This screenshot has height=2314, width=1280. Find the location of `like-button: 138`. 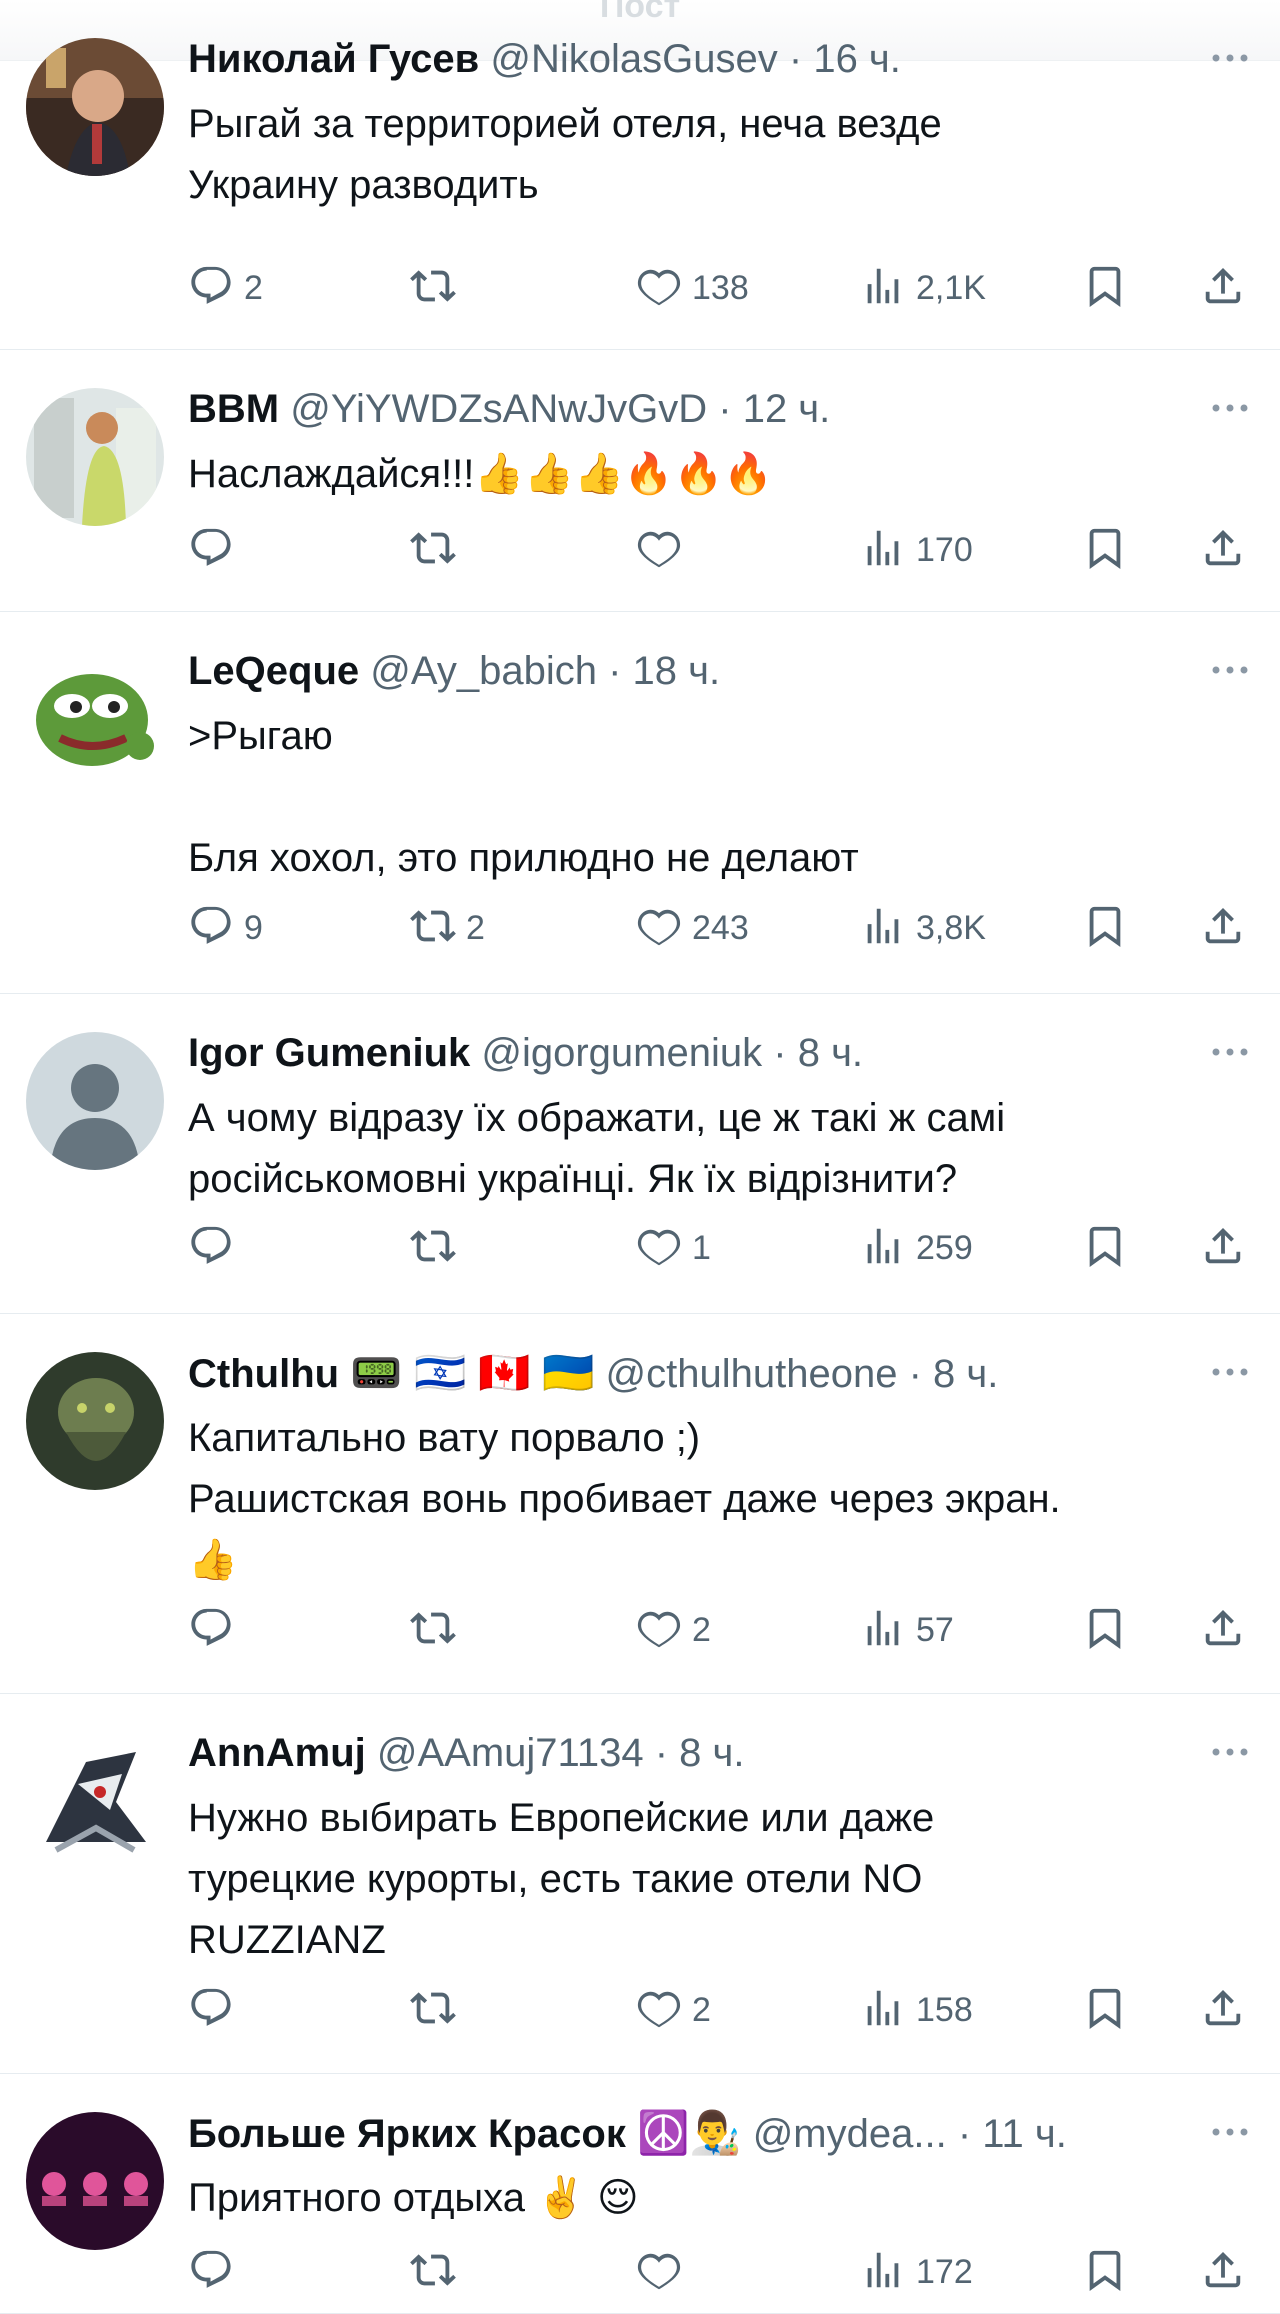

like-button: 138 is located at coordinates (692, 288).